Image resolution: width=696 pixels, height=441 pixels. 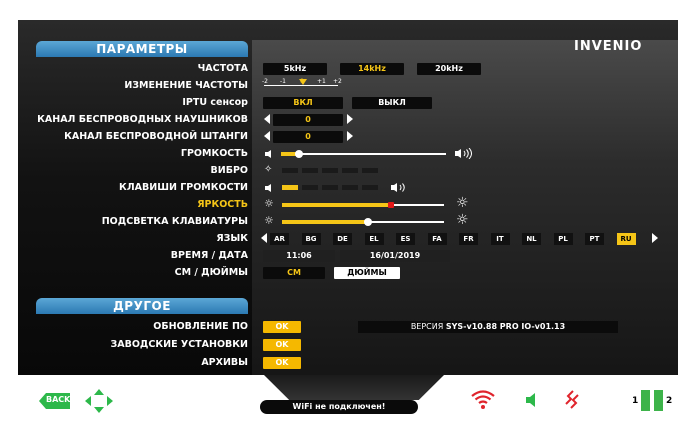 I want to click on language-option-bg: BG, so click(x=311, y=239).